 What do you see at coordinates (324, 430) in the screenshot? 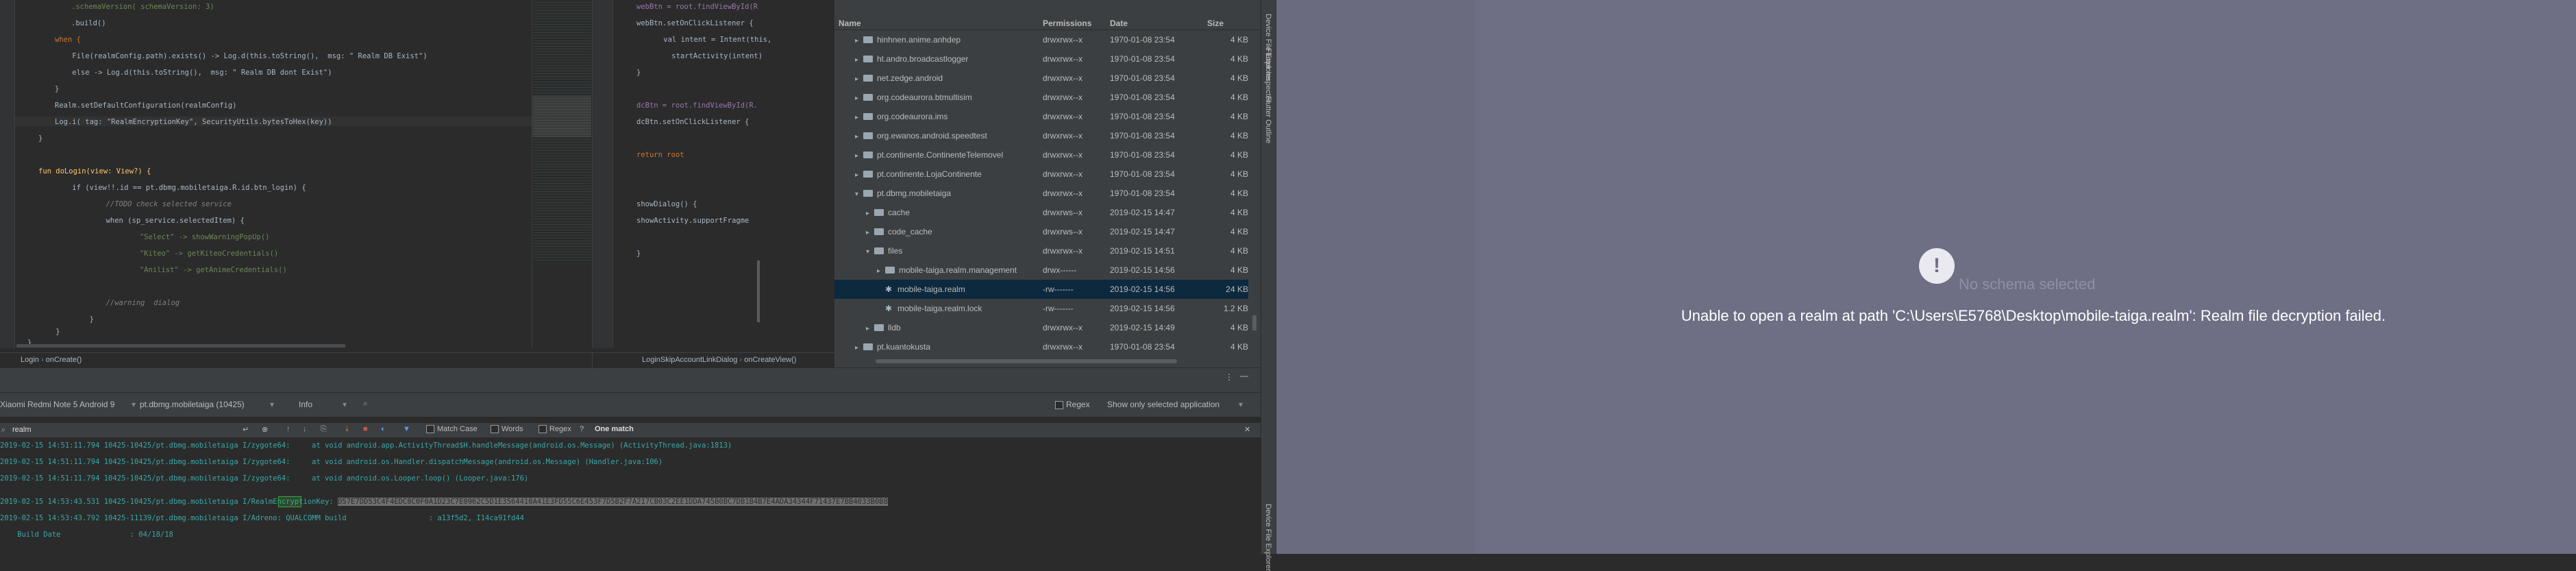
I see `select-all-icon: ⎘` at bounding box center [324, 430].